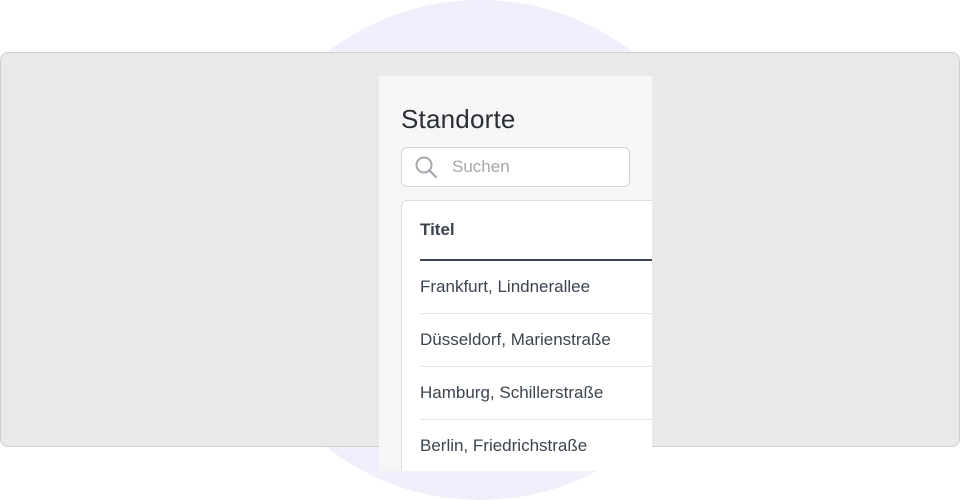 The image size is (960, 500). What do you see at coordinates (512, 392) in the screenshot?
I see `row-title: Hamburg, Schillerstraße` at bounding box center [512, 392].